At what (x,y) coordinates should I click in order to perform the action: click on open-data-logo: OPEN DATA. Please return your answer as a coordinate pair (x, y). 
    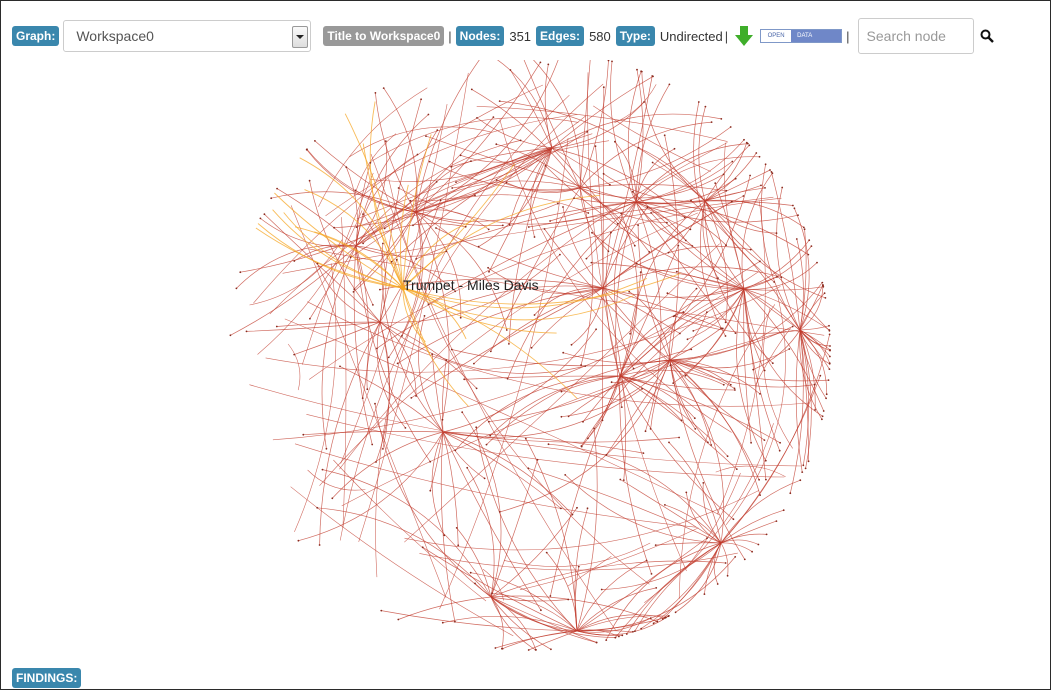
    Looking at the image, I should click on (801, 36).